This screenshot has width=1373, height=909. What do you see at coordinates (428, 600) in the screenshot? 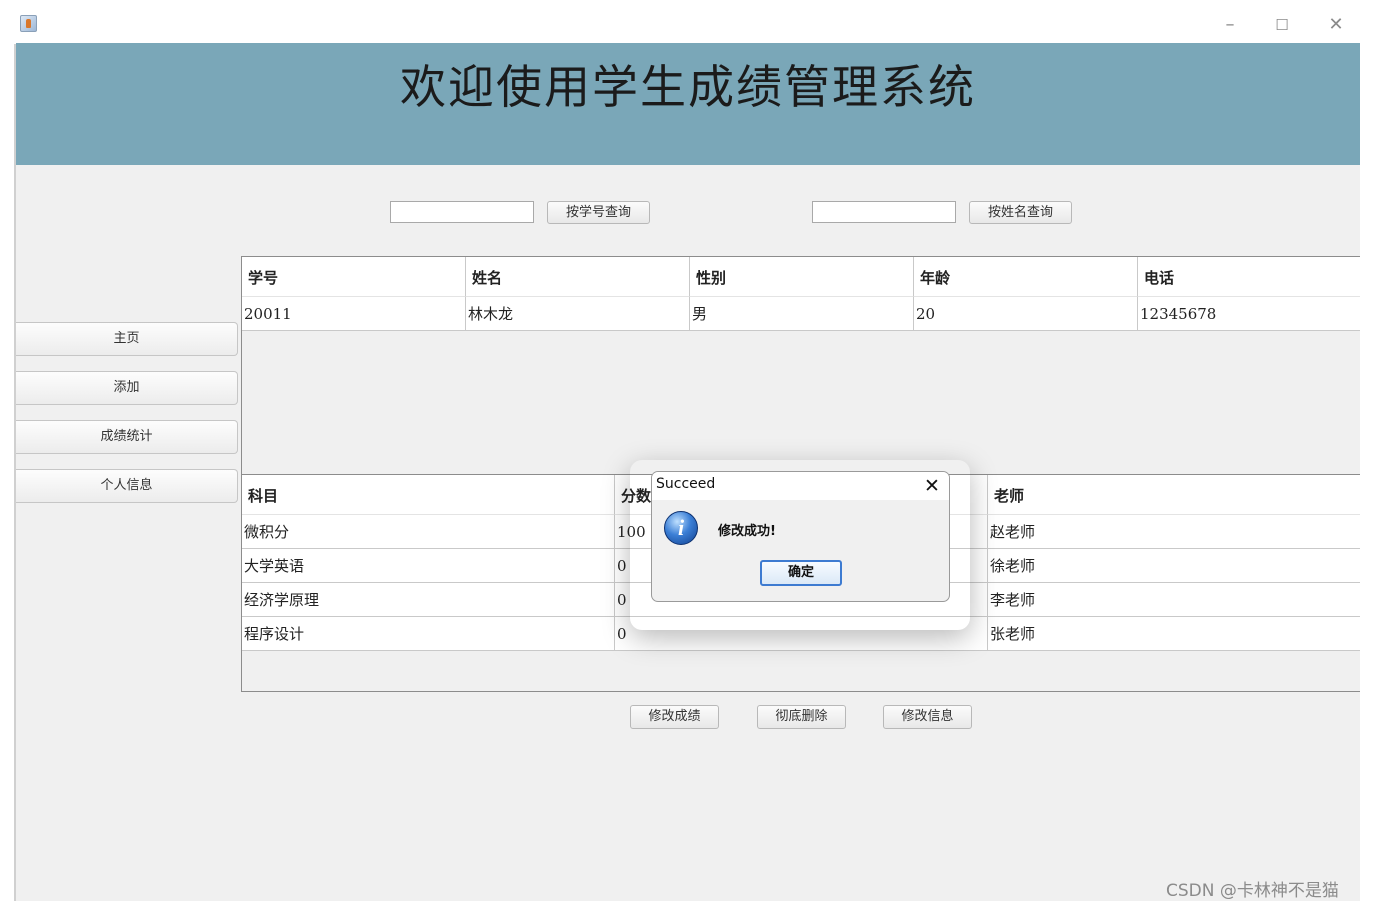
I see `table-cell: 经济学原理` at bounding box center [428, 600].